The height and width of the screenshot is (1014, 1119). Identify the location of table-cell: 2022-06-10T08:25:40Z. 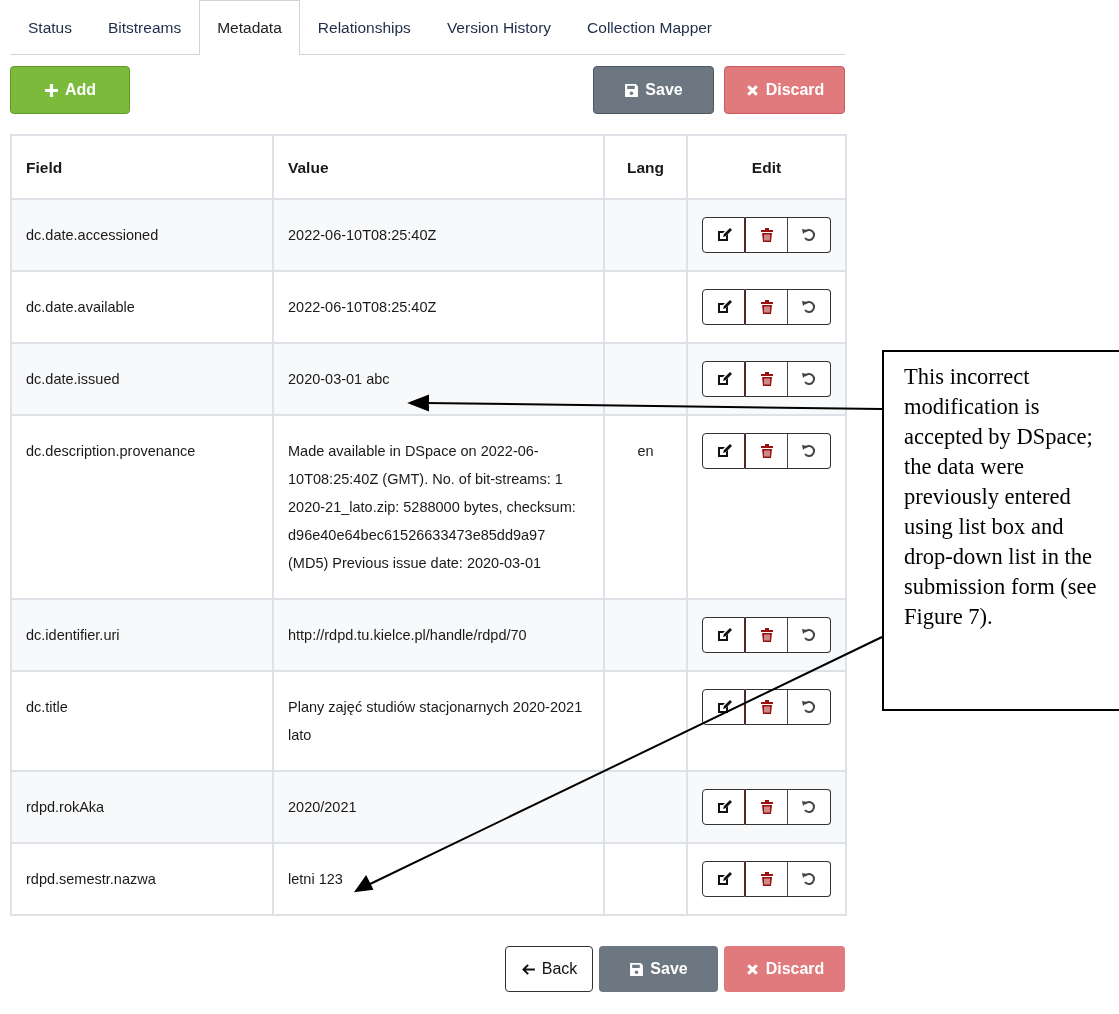
(438, 235).